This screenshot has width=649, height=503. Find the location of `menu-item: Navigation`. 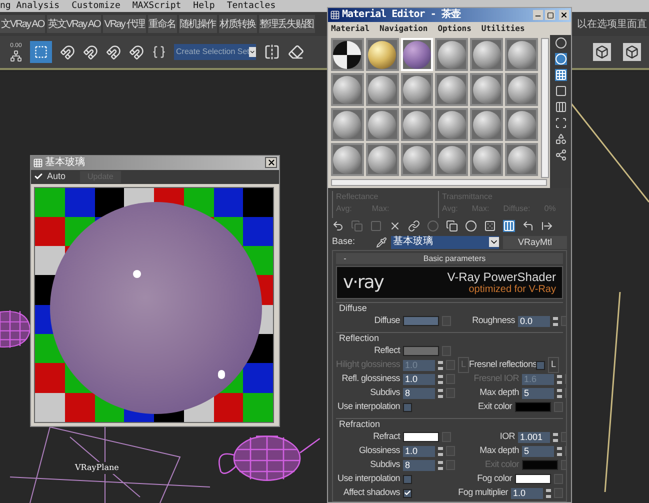

menu-item: Navigation is located at coordinates (404, 28).